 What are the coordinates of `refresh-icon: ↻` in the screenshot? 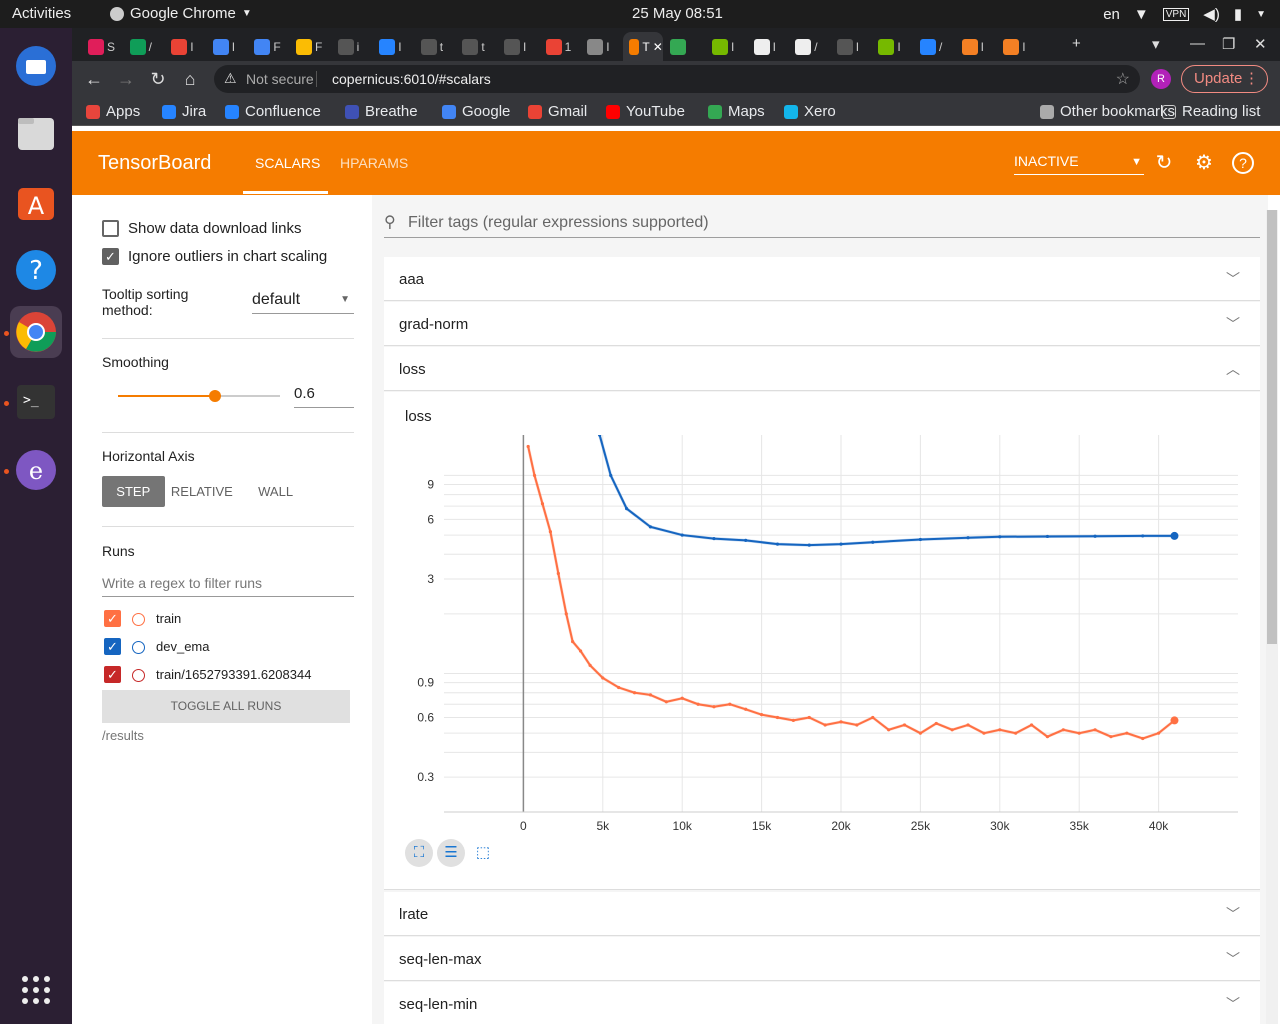 It's located at (1164, 163).